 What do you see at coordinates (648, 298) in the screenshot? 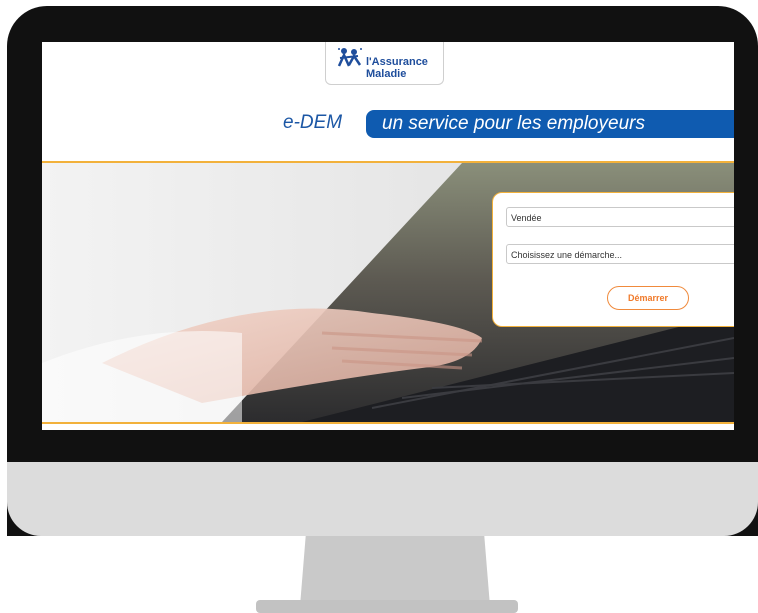
I see `start-button: Démarrer` at bounding box center [648, 298].